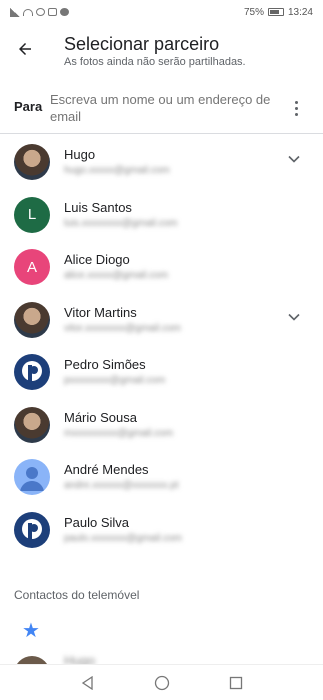  Describe the element at coordinates (161, 425) in the screenshot. I see `contact-row: Mário Sousa mxxxxxxxxx@gmail.com` at that location.